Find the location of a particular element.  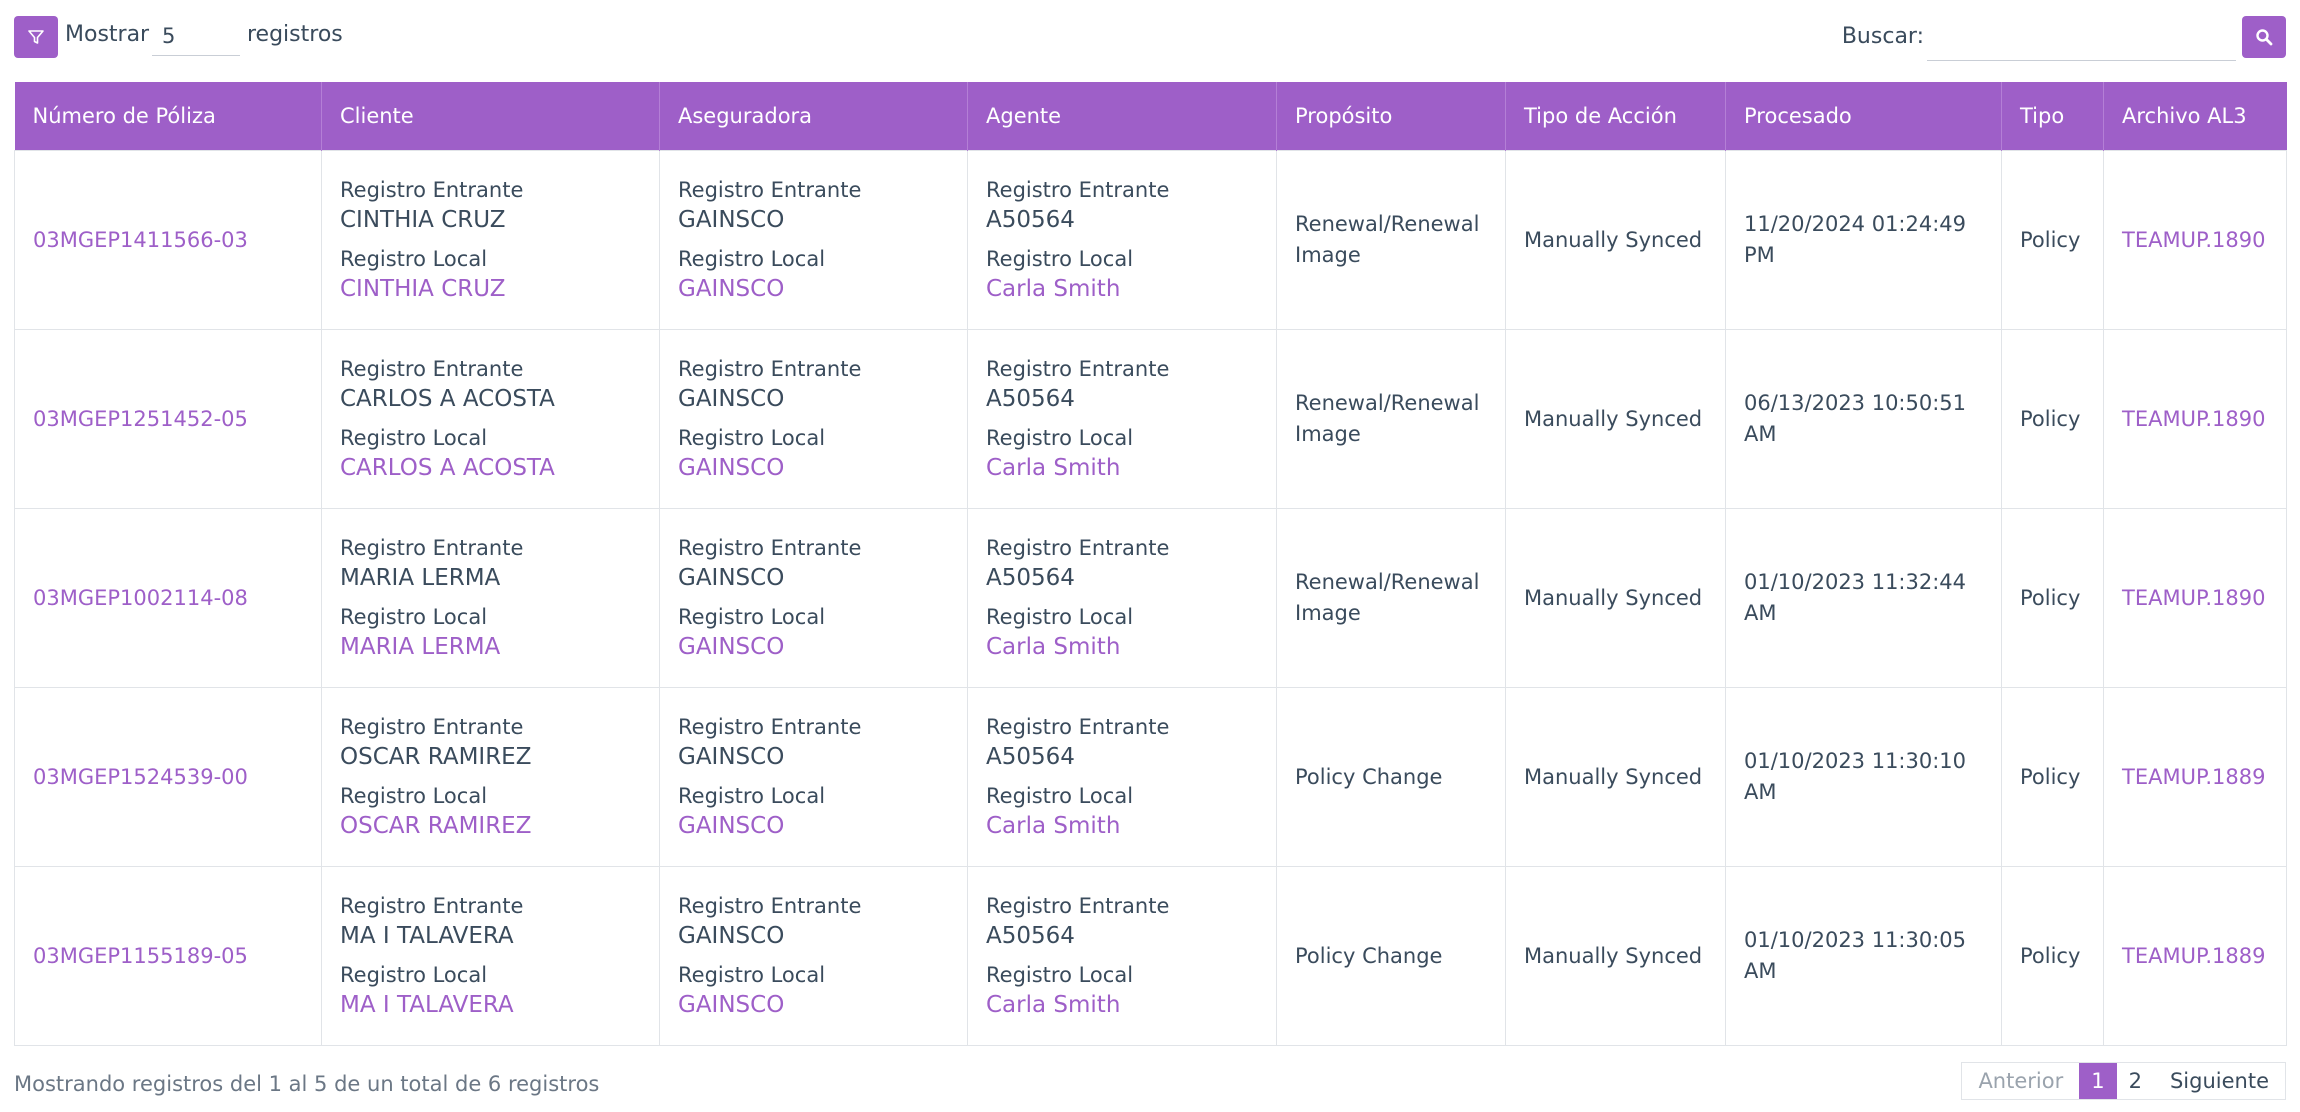

policy-number-cell: 03MGEP1251452-05 is located at coordinates (168, 419).